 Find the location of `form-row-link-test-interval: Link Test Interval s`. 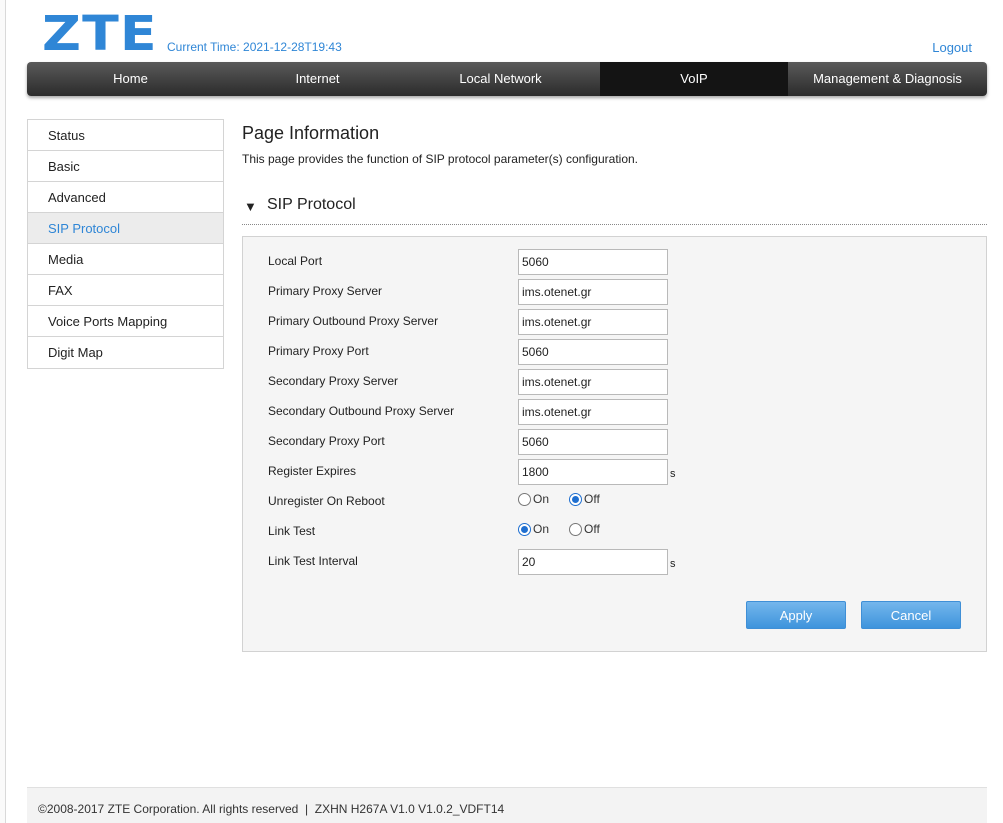

form-row-link-test-interval: Link Test Interval s is located at coordinates (618, 562).